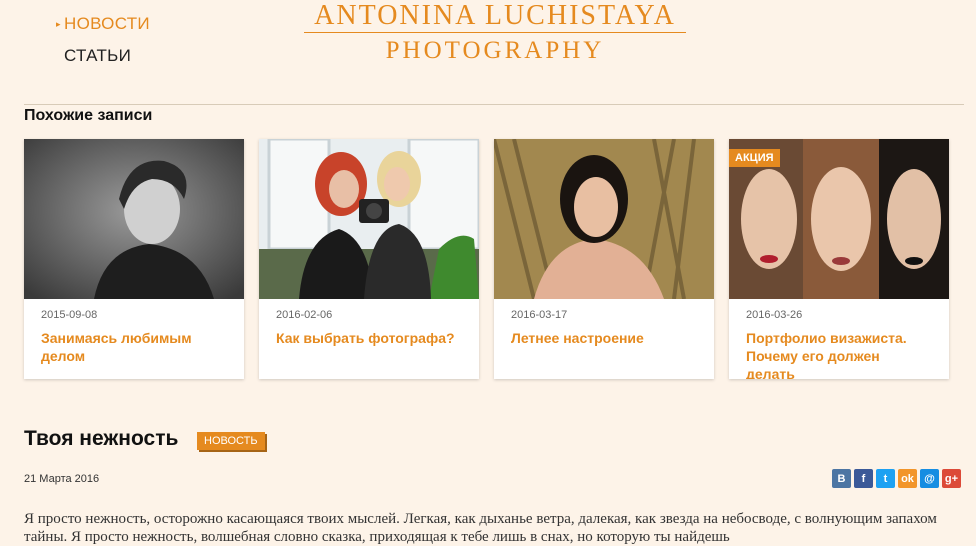  I want to click on post-date: 2016-02-06, so click(304, 315).